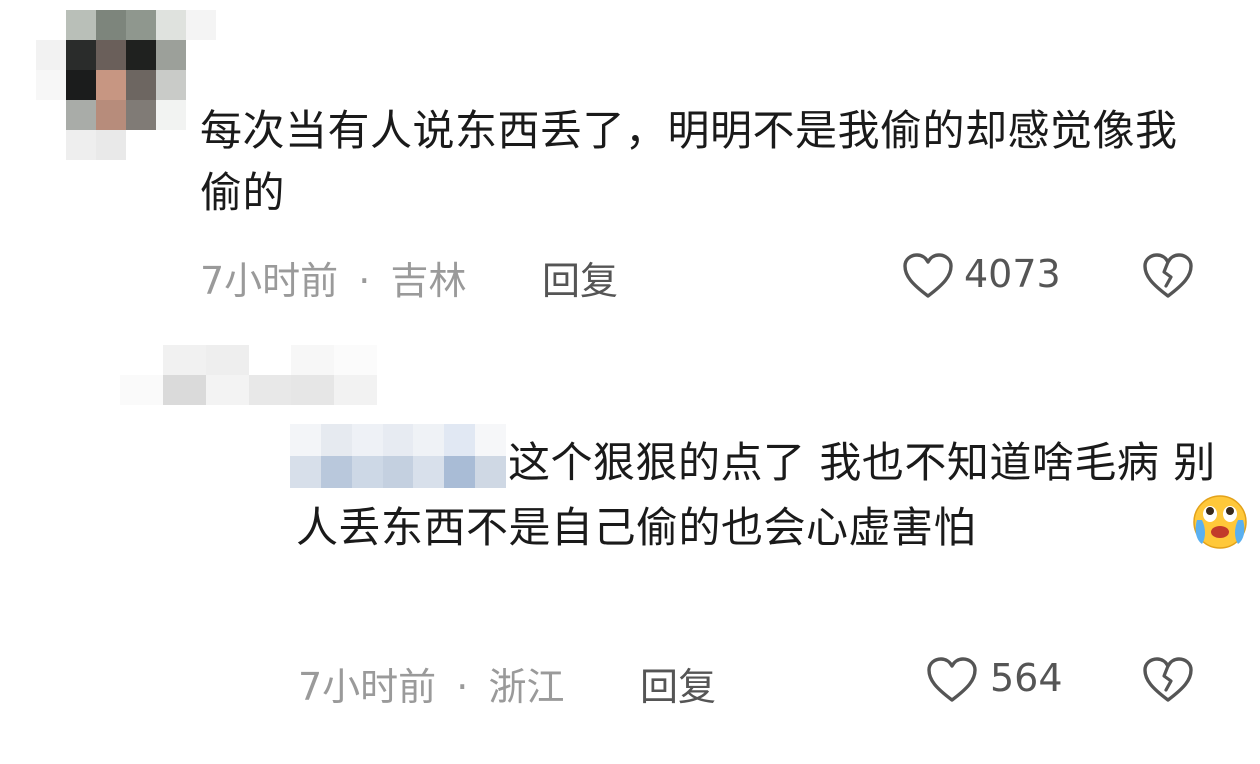 This screenshot has width=1260, height=764. What do you see at coordinates (689, 161) in the screenshot?
I see `comment-text: 每次当有人说东西丢了，明明不是我偷的却感觉像我偷的` at bounding box center [689, 161].